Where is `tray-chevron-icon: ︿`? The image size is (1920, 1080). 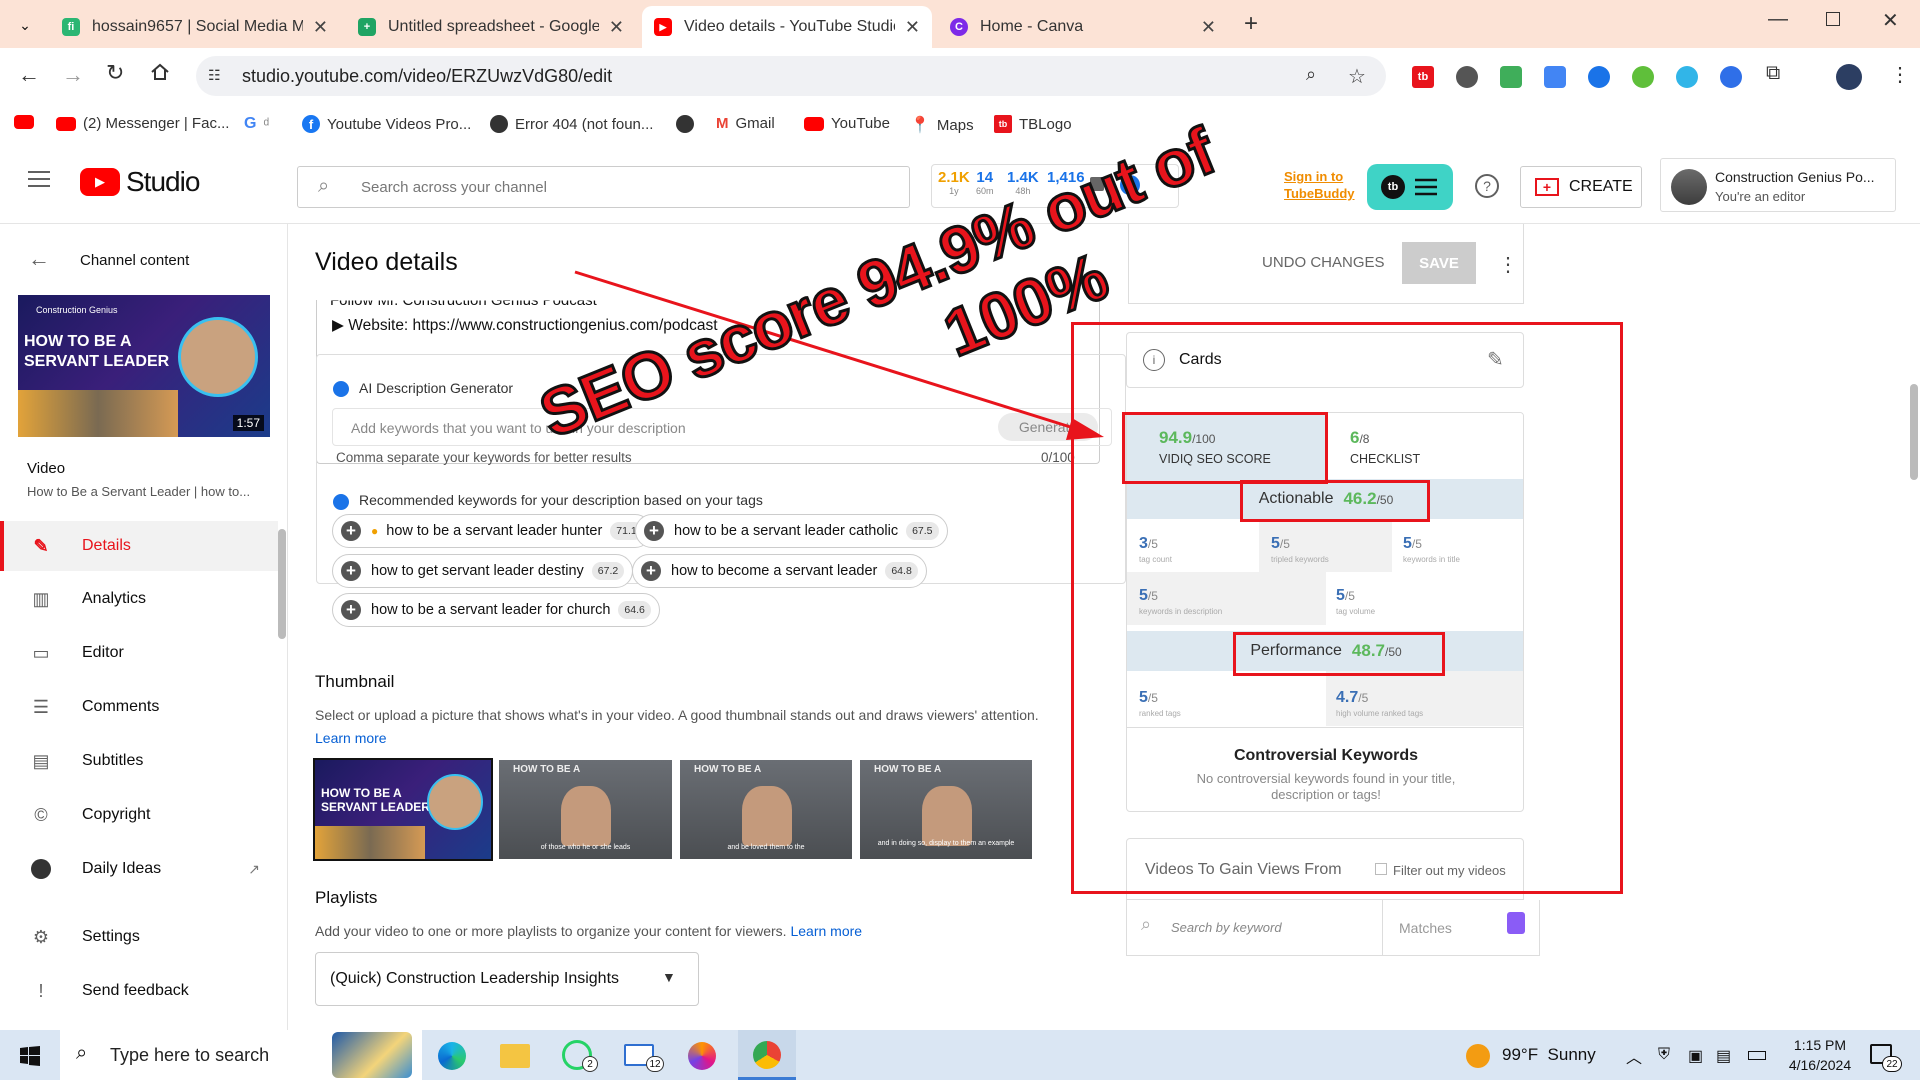
tray-chevron-icon: ︿ is located at coordinates (1634, 1056).